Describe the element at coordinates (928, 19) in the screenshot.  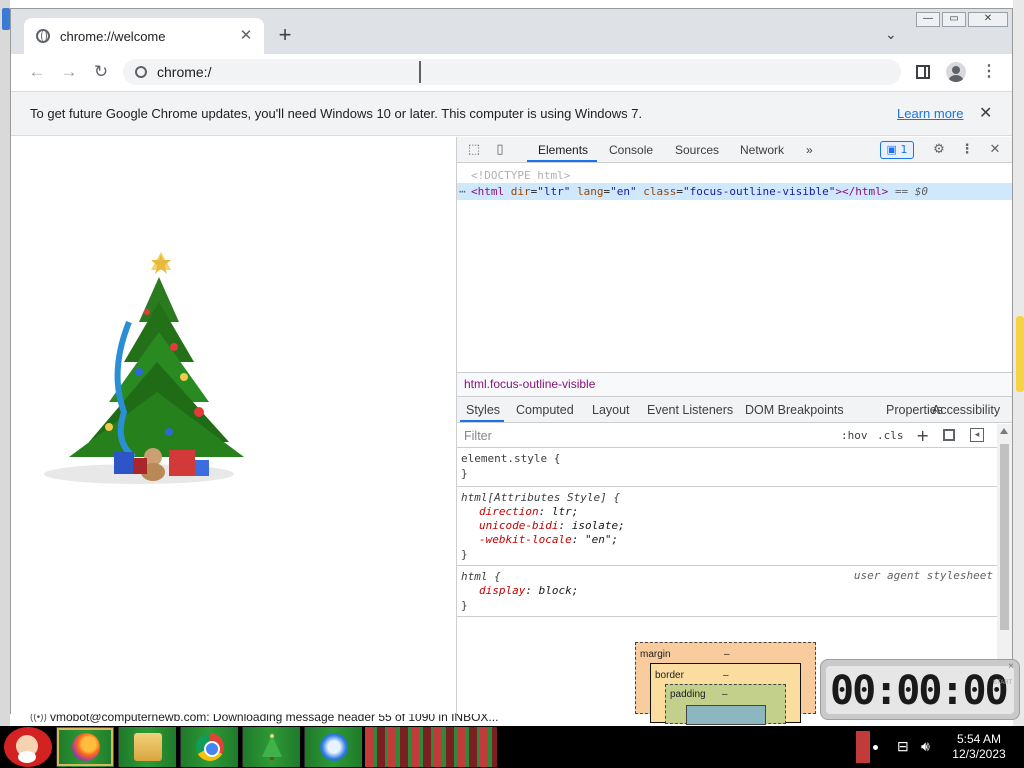
I see `minimize-button: —` at that location.